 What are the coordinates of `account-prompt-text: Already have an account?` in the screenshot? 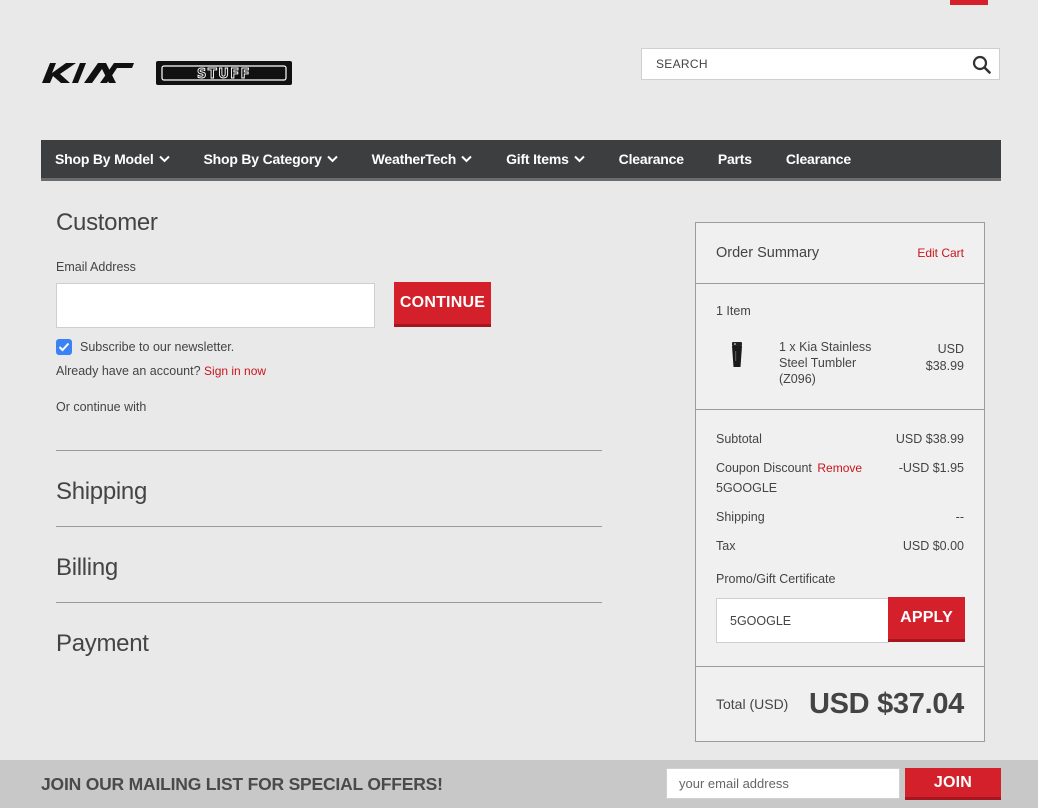 It's located at (128, 371).